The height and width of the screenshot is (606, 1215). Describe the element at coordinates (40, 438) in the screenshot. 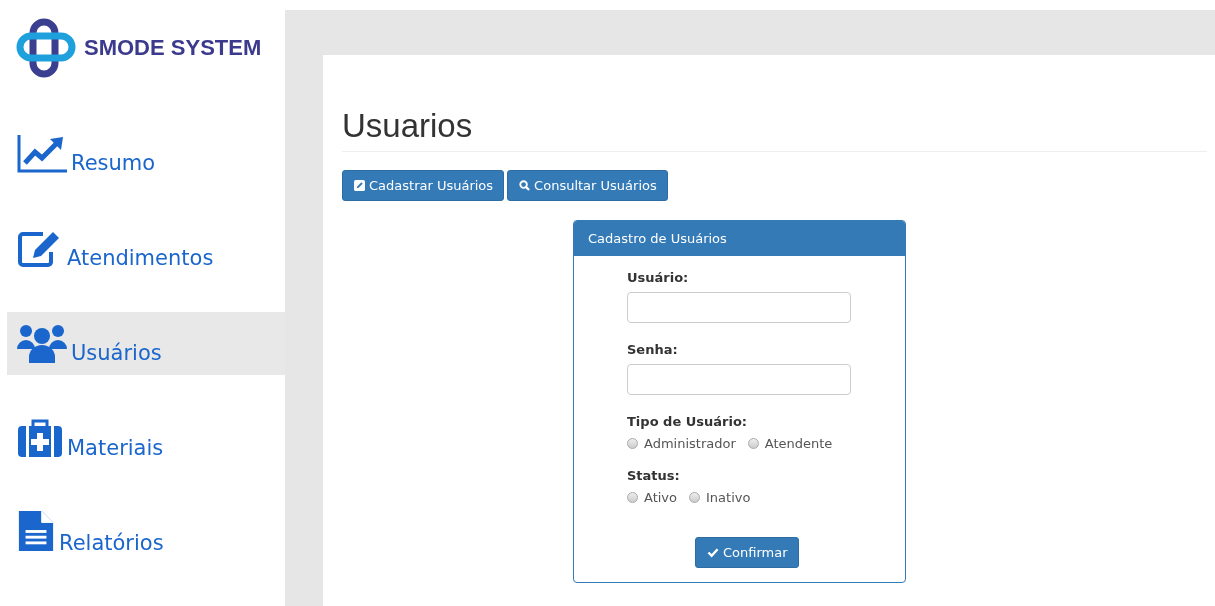

I see `medical-kit-icon` at that location.